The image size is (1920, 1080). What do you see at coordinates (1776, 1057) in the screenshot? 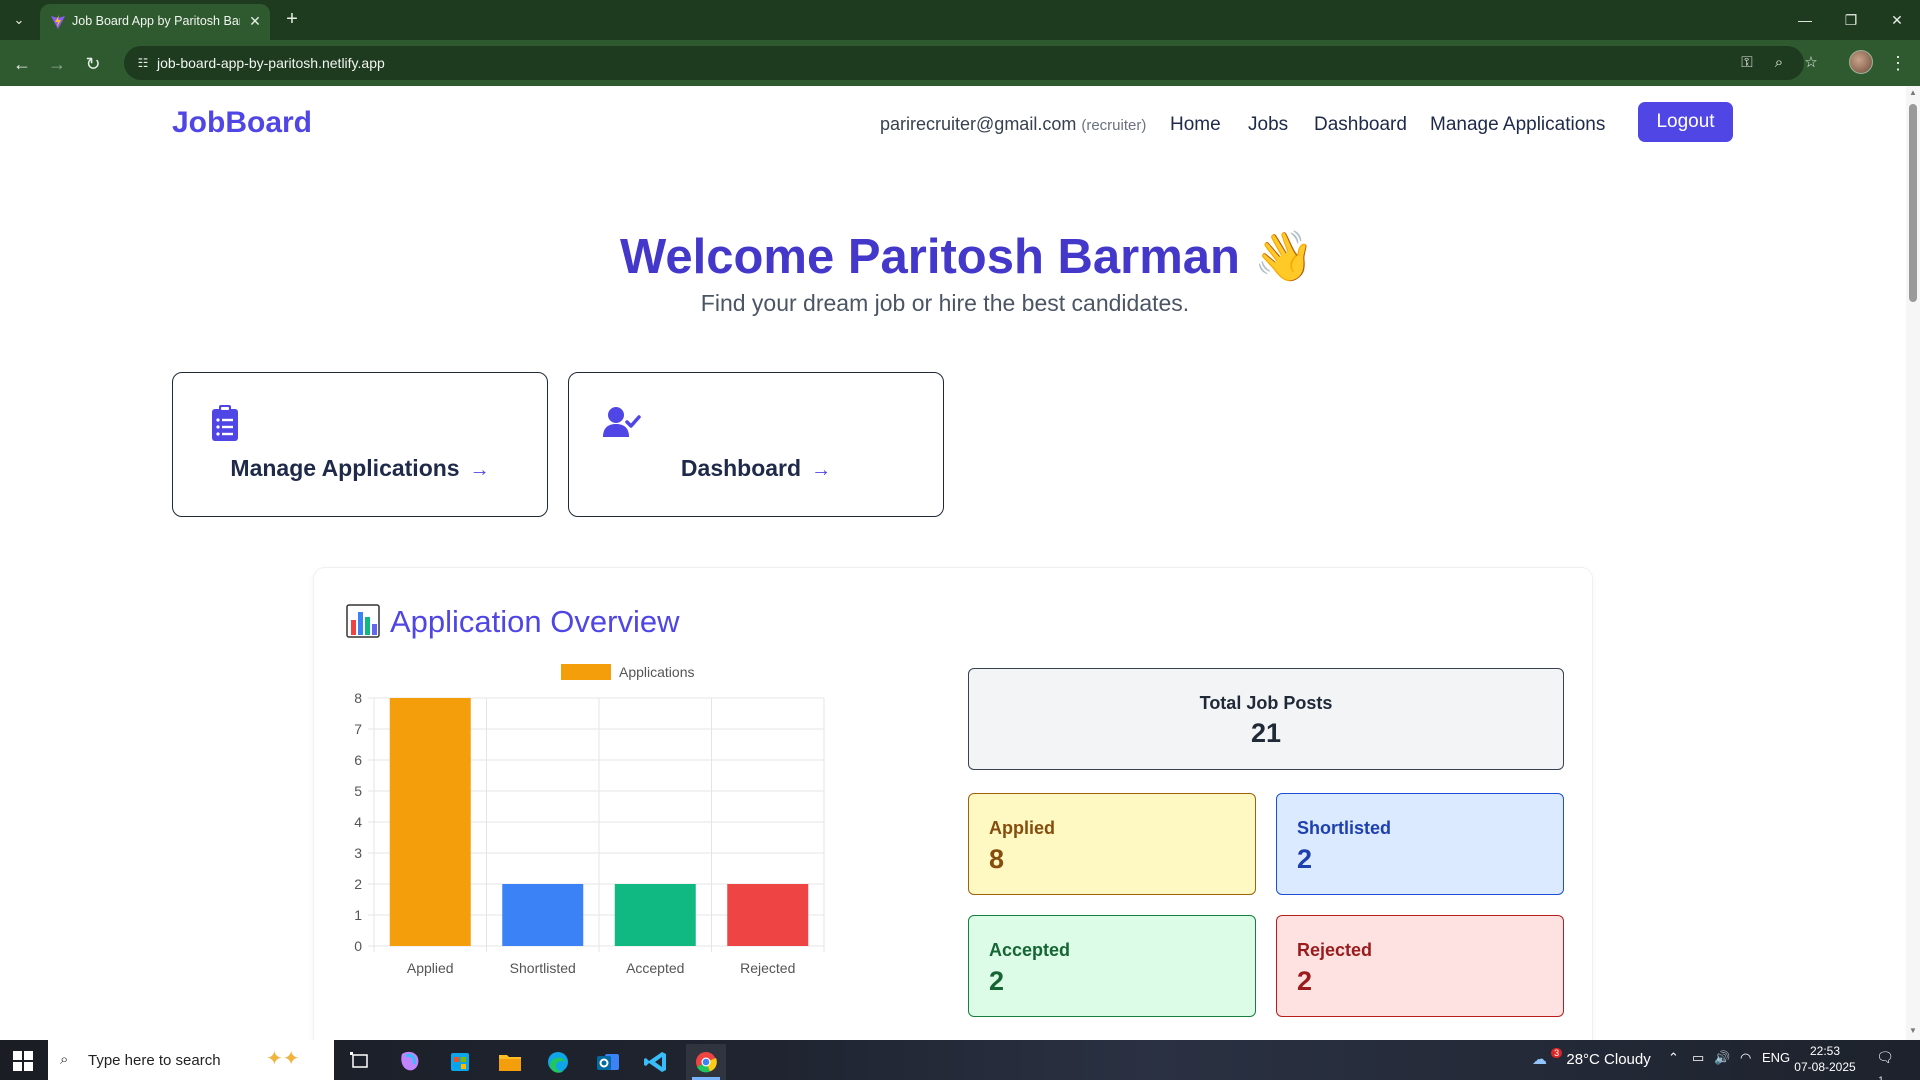
I see `language-indicator: ENG` at bounding box center [1776, 1057].